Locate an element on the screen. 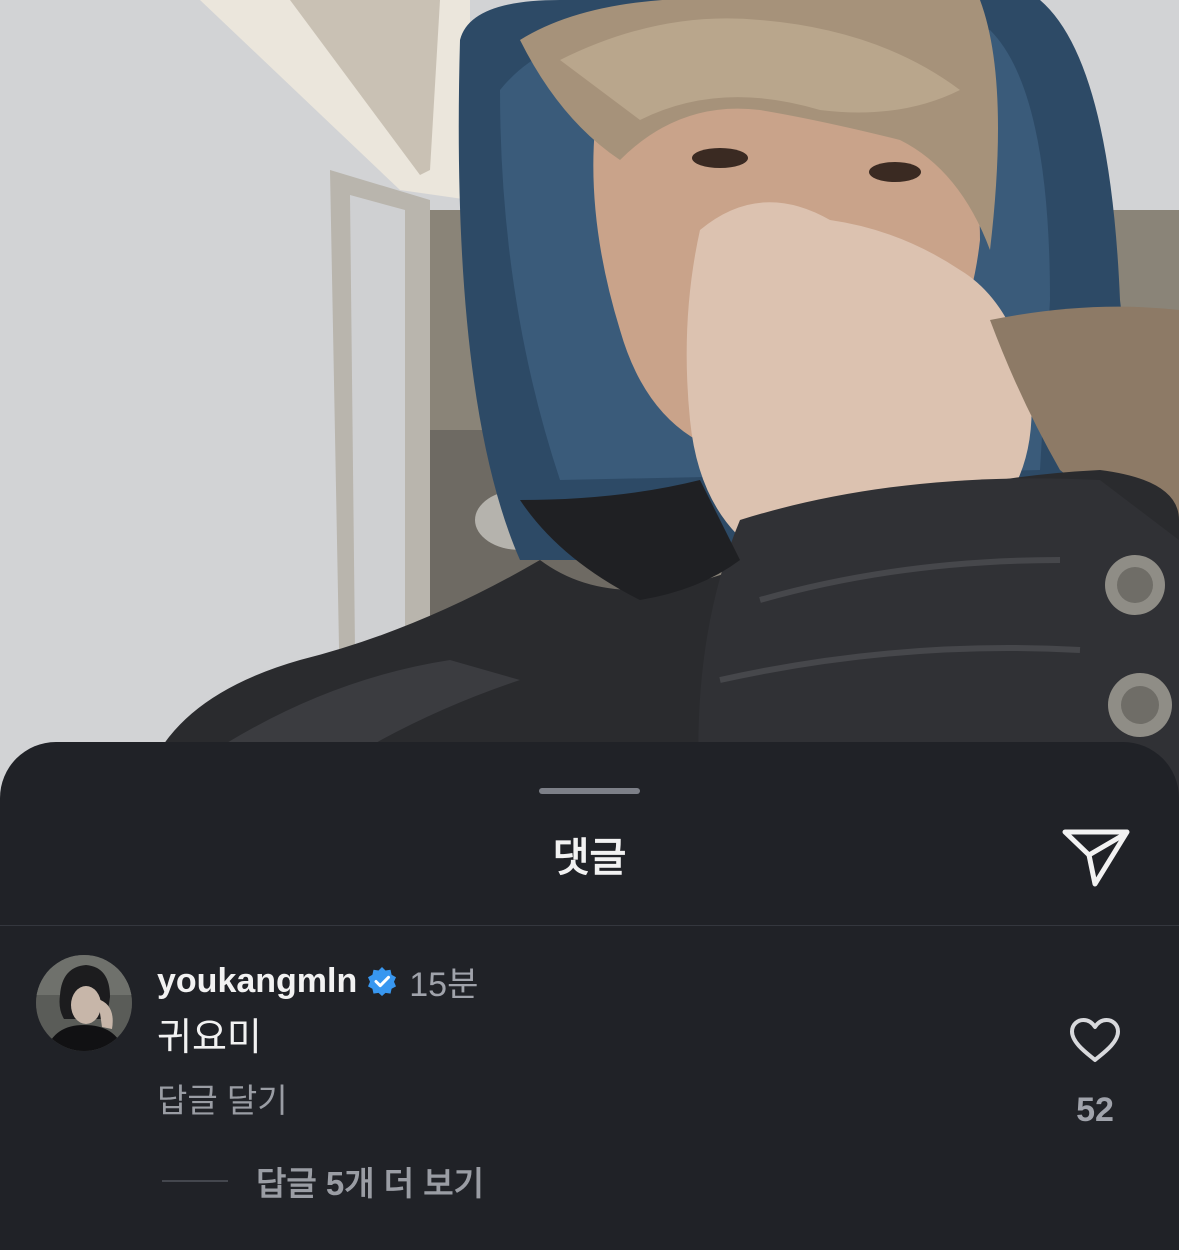  like-count: 52 is located at coordinates (1095, 1110).